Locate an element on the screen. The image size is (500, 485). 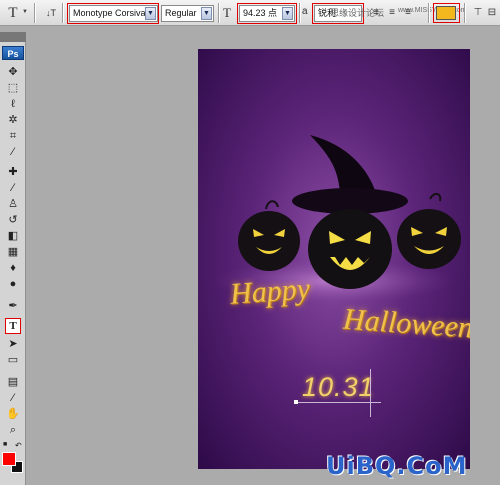
photoshop-logo: Ps is located at coordinates (13, 53).